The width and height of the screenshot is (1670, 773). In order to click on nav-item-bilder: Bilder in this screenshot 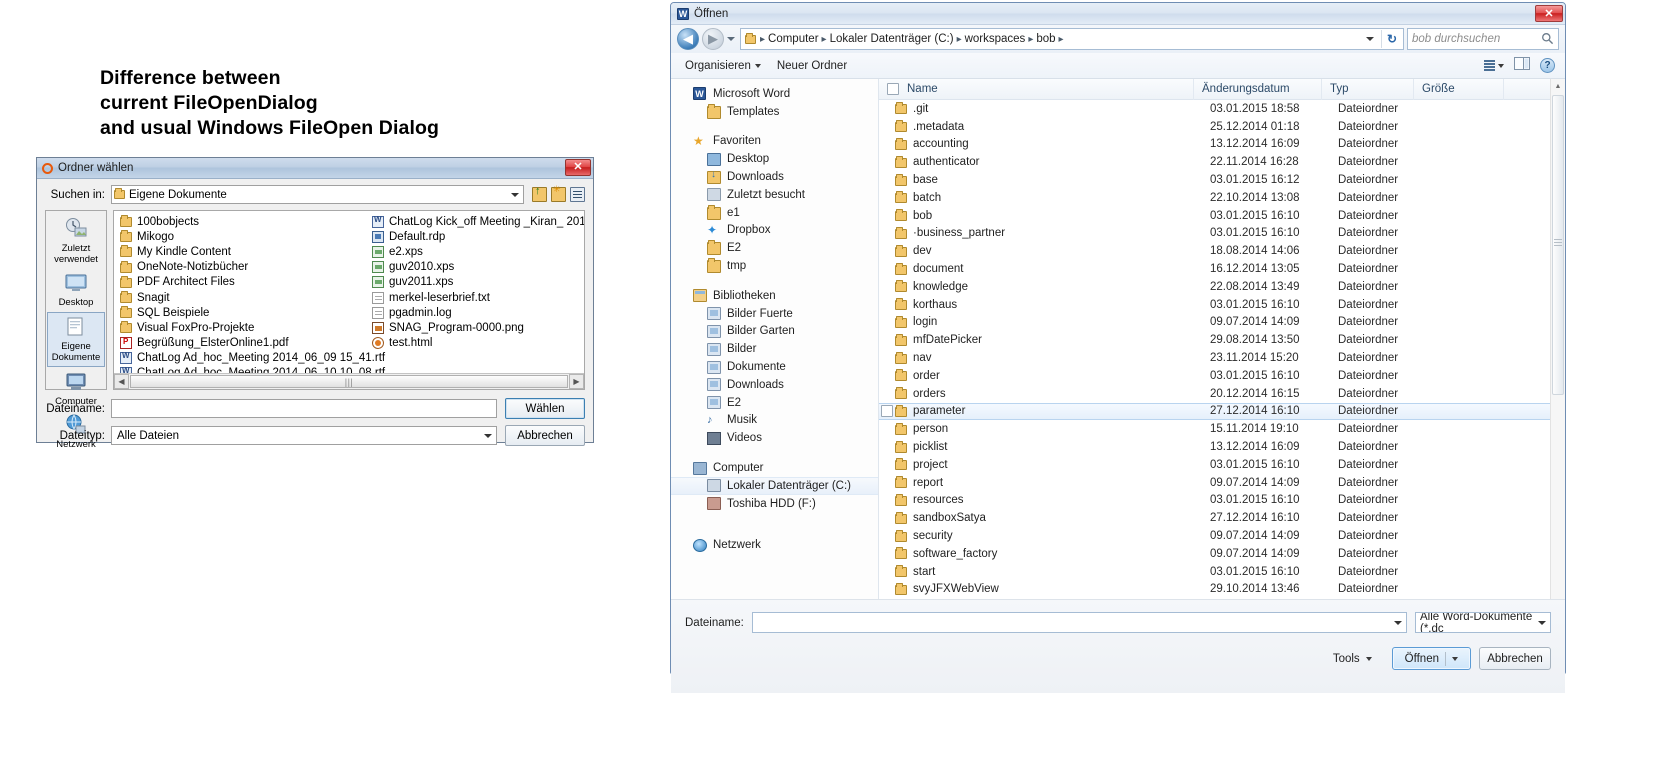, I will do `click(774, 349)`.